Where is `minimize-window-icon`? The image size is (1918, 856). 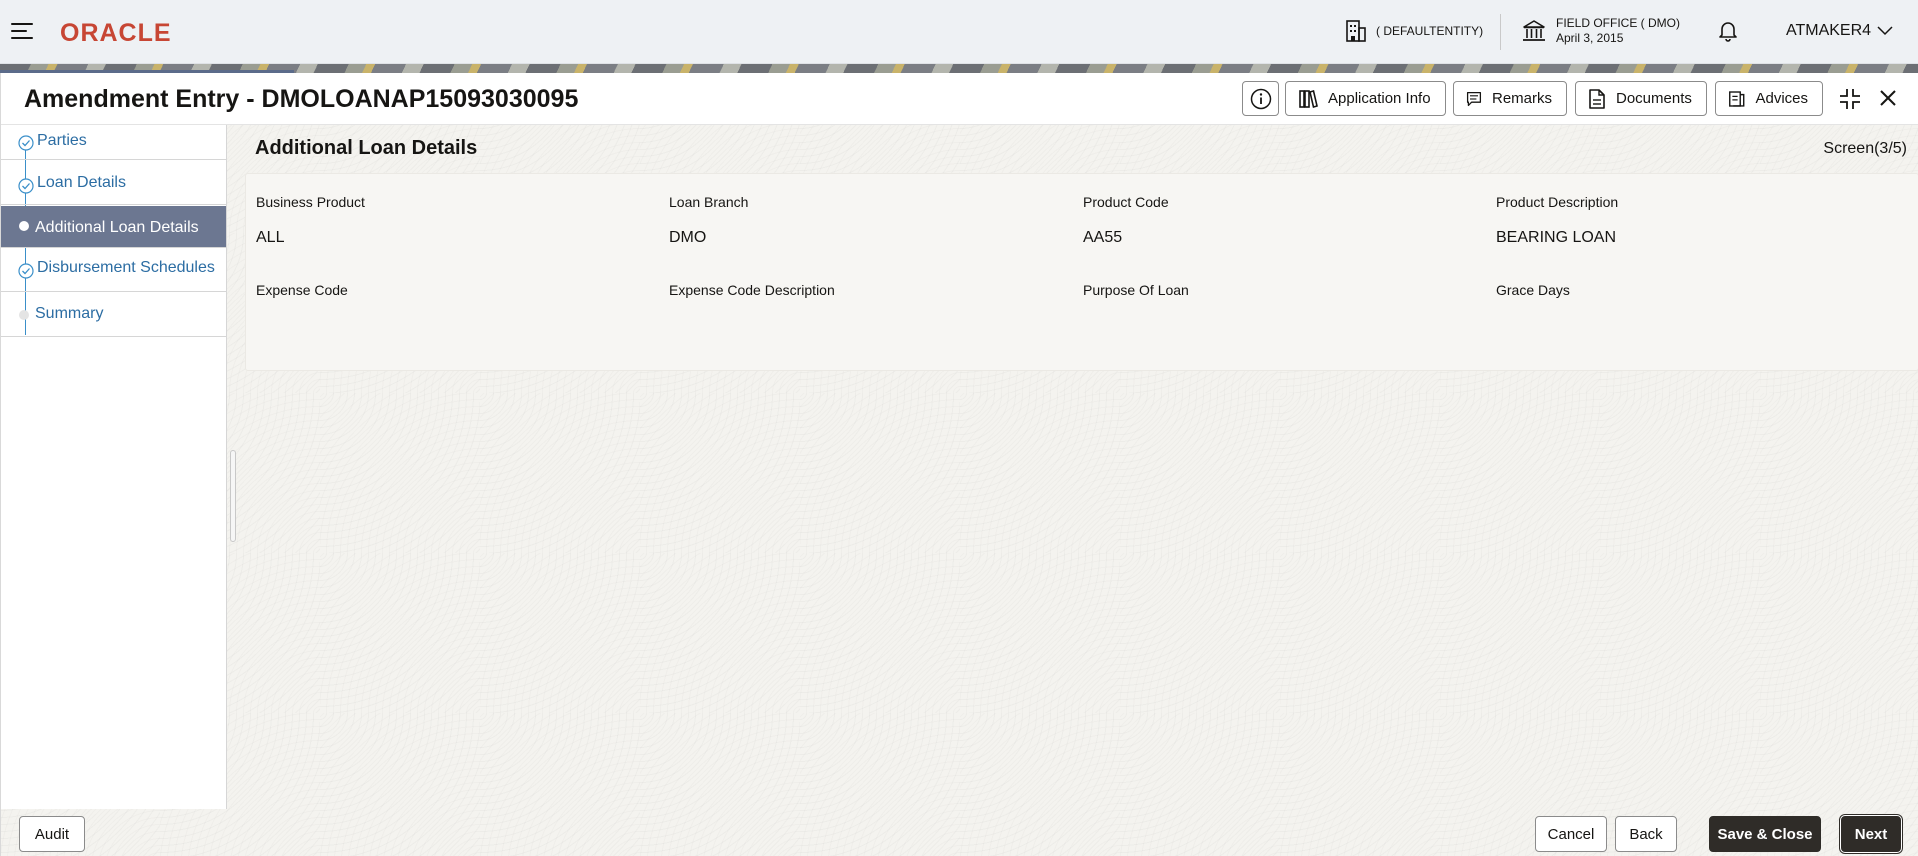 minimize-window-icon is located at coordinates (1850, 99).